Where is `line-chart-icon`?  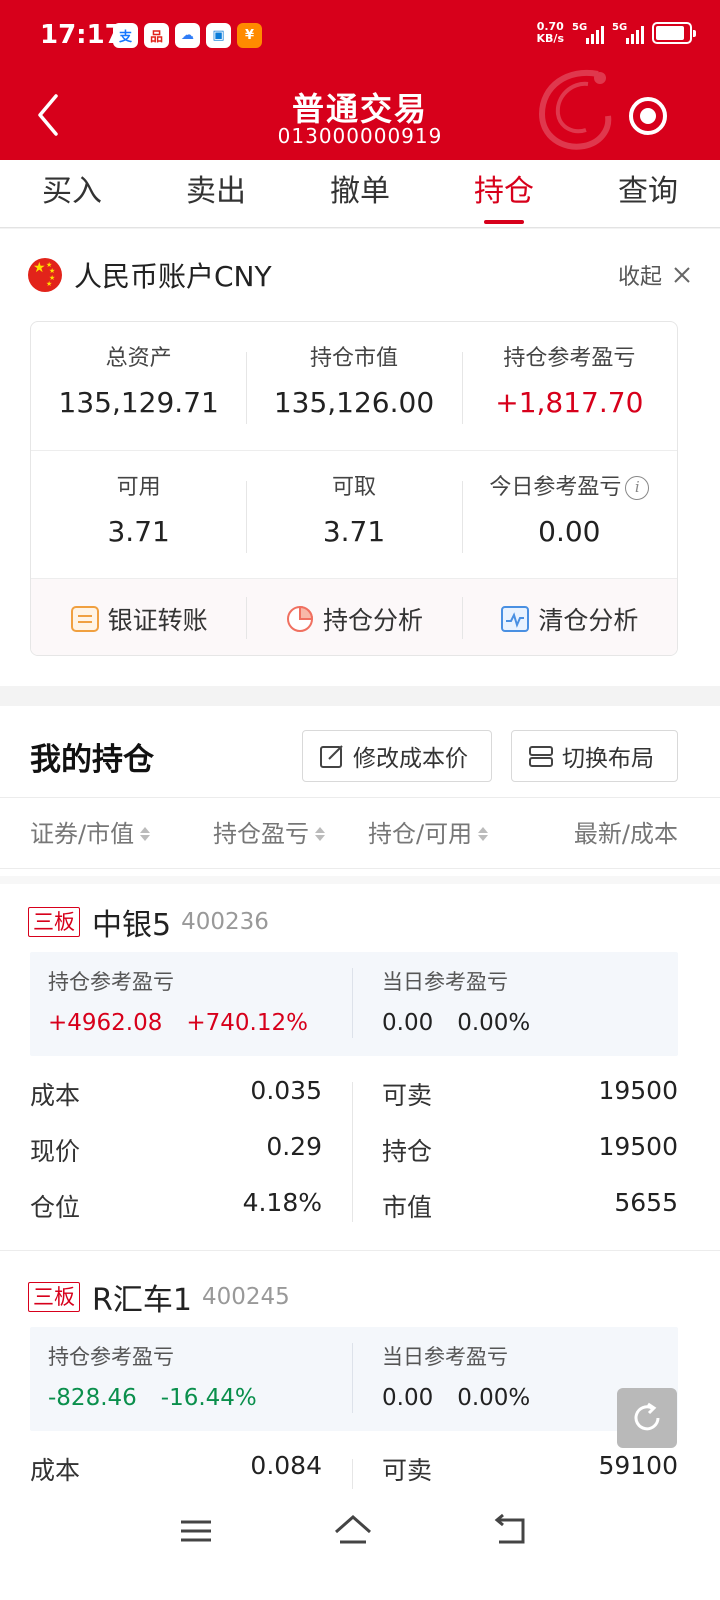 line-chart-icon is located at coordinates (515, 618).